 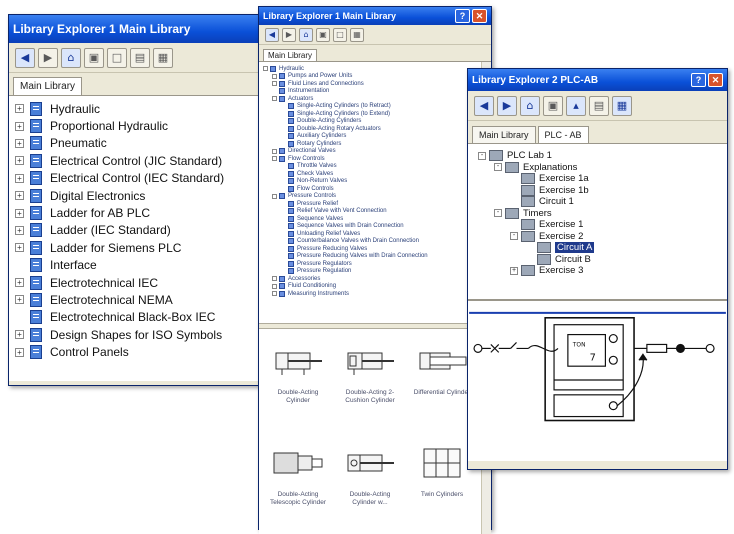 What do you see at coordinates (375, 294) in the screenshot?
I see `tree-item: Measuring Instruments` at bounding box center [375, 294].